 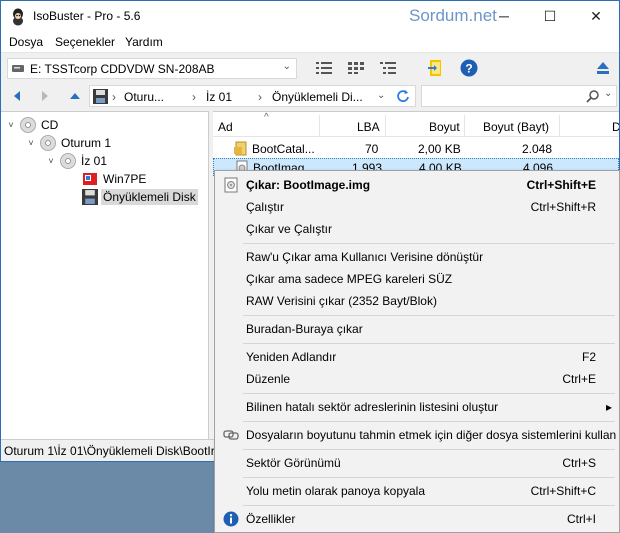 What do you see at coordinates (77, 161) in the screenshot?
I see `tree-node-track: ˅ İz 01` at bounding box center [77, 161].